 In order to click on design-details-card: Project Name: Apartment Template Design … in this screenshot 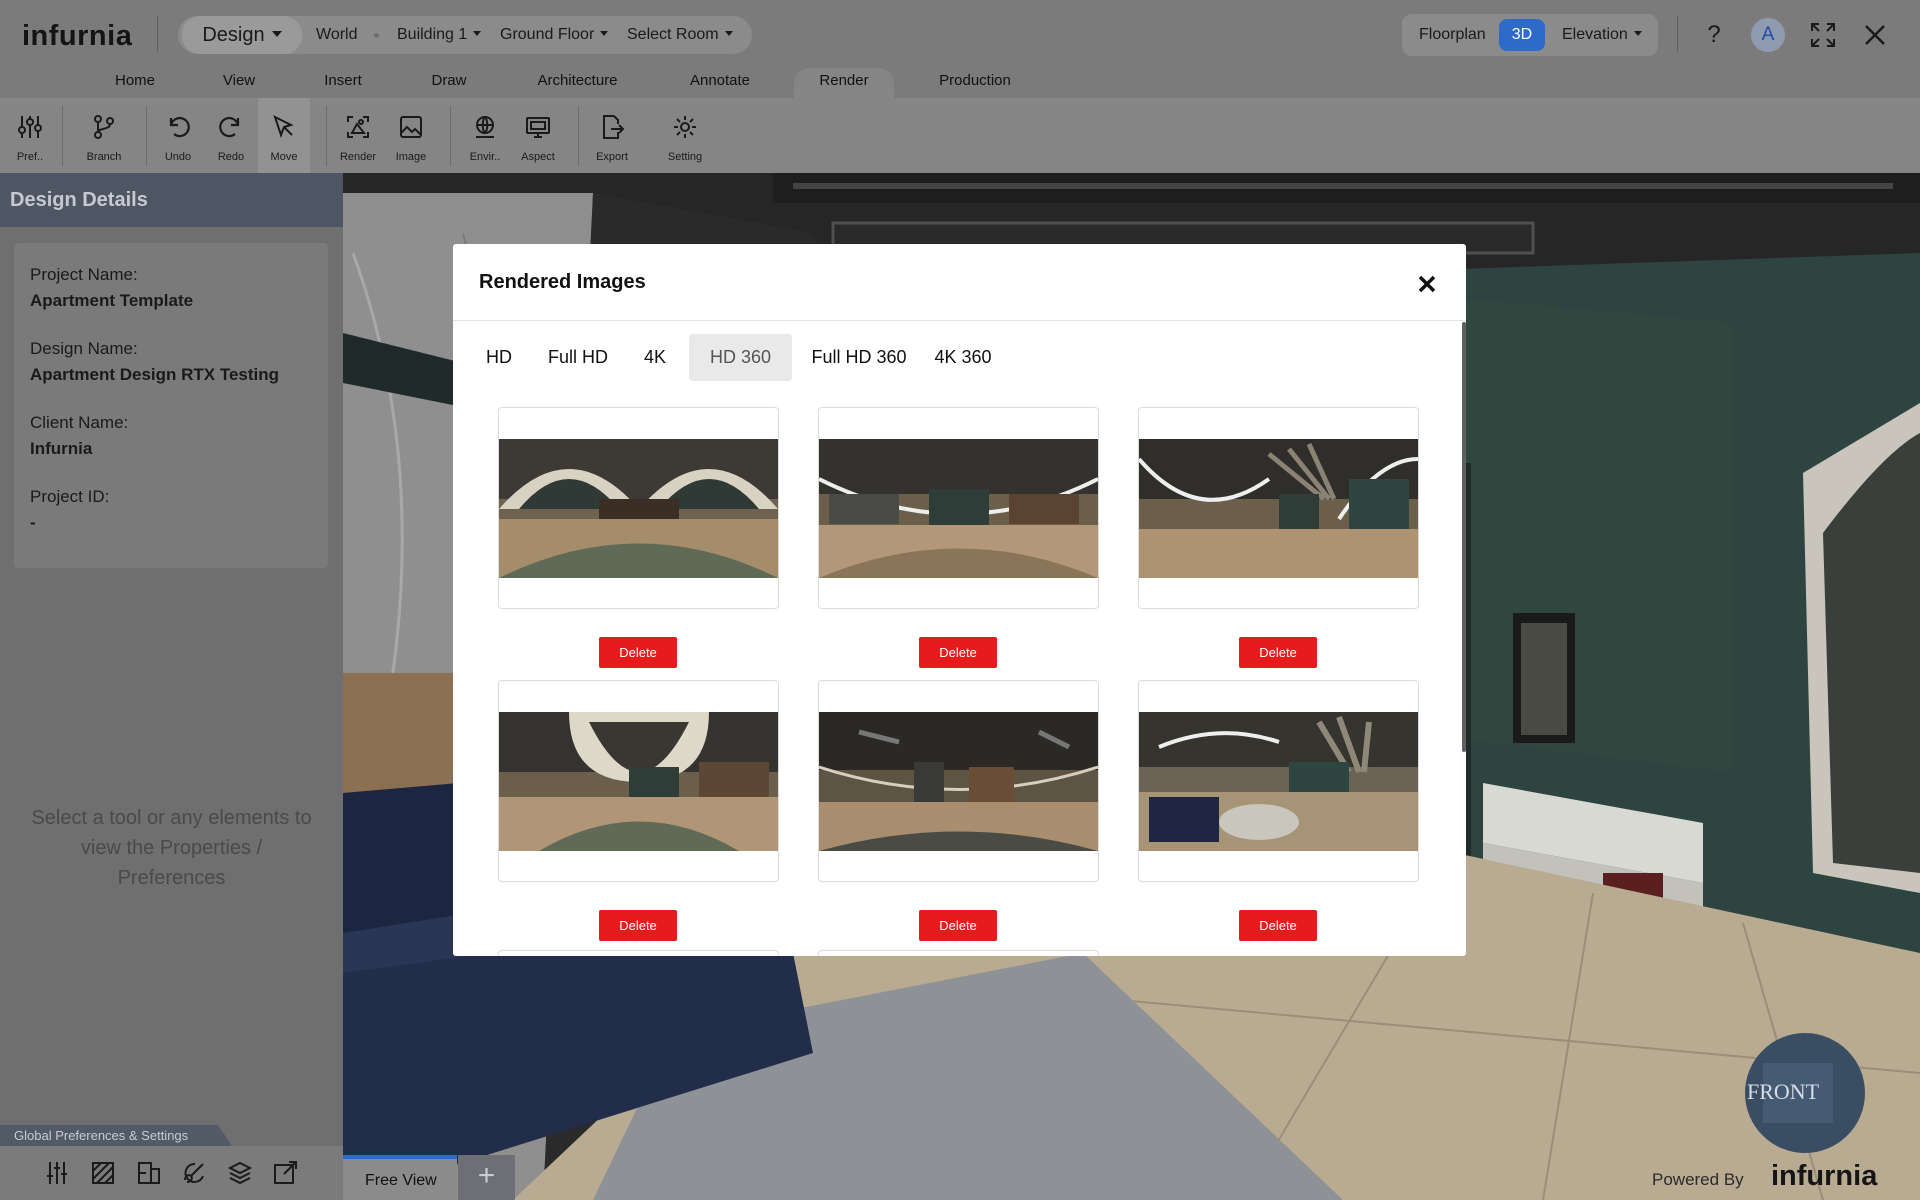, I will do `click(171, 405)`.